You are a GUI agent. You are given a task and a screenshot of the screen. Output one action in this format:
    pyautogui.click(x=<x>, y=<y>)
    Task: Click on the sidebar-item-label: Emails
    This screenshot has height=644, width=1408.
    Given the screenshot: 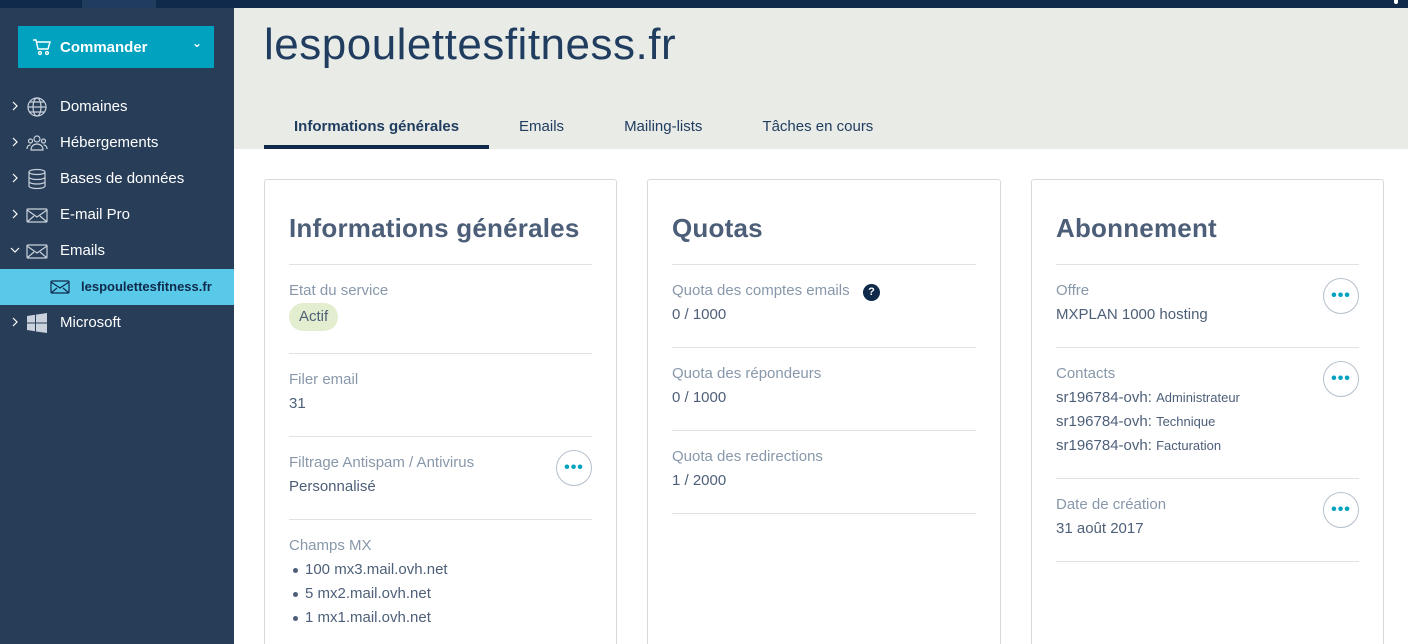 What is the action you would take?
    pyautogui.click(x=83, y=250)
    